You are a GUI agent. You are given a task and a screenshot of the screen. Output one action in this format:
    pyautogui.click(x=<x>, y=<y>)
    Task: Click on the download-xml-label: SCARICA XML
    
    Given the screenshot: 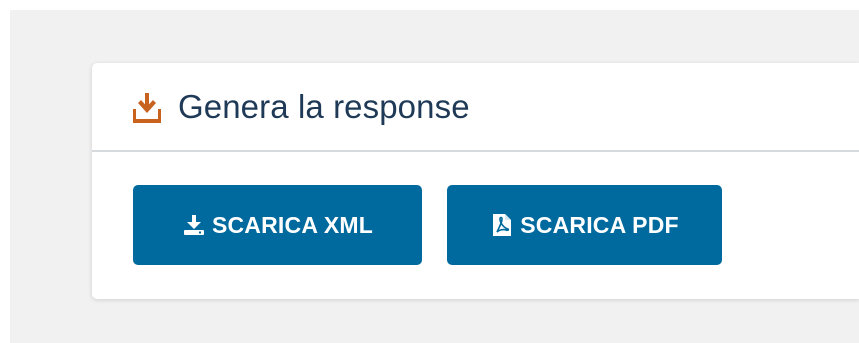 What is the action you would take?
    pyautogui.click(x=292, y=224)
    